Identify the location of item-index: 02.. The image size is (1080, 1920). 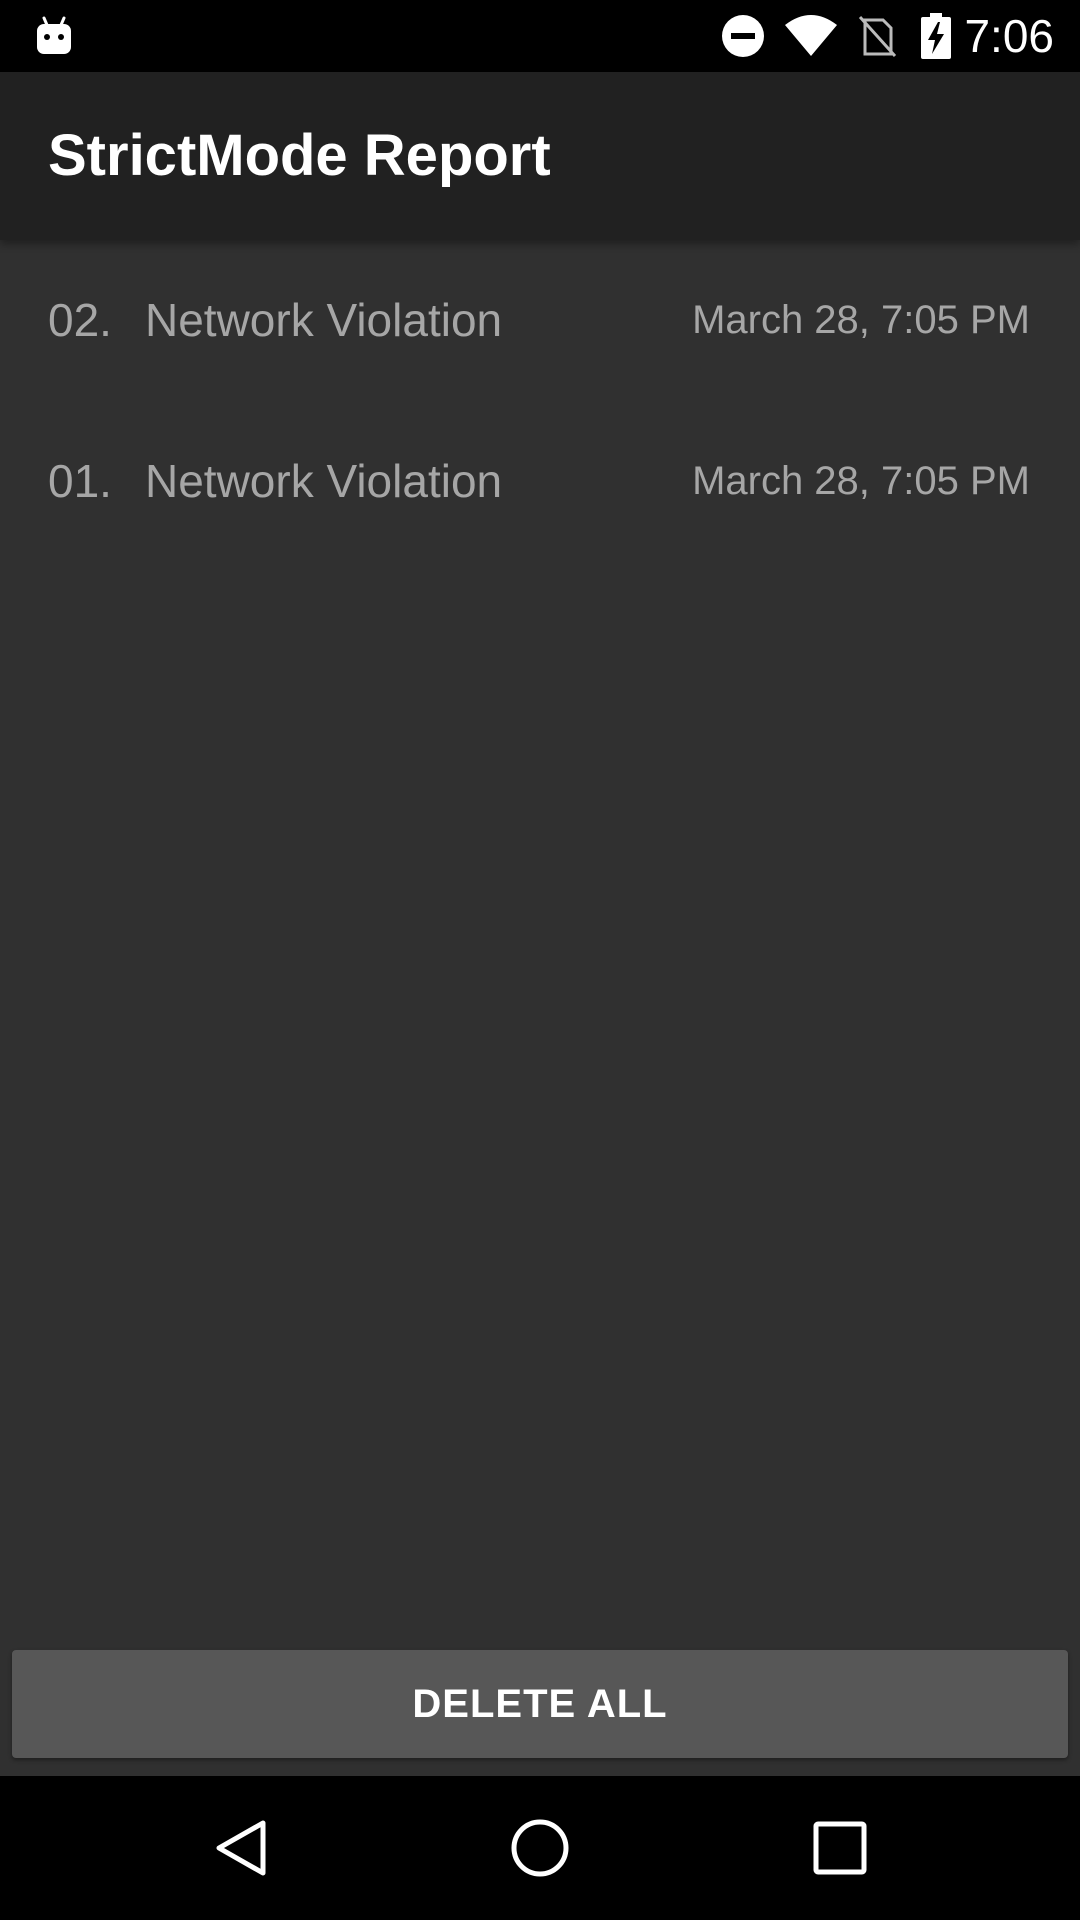
(80, 320).